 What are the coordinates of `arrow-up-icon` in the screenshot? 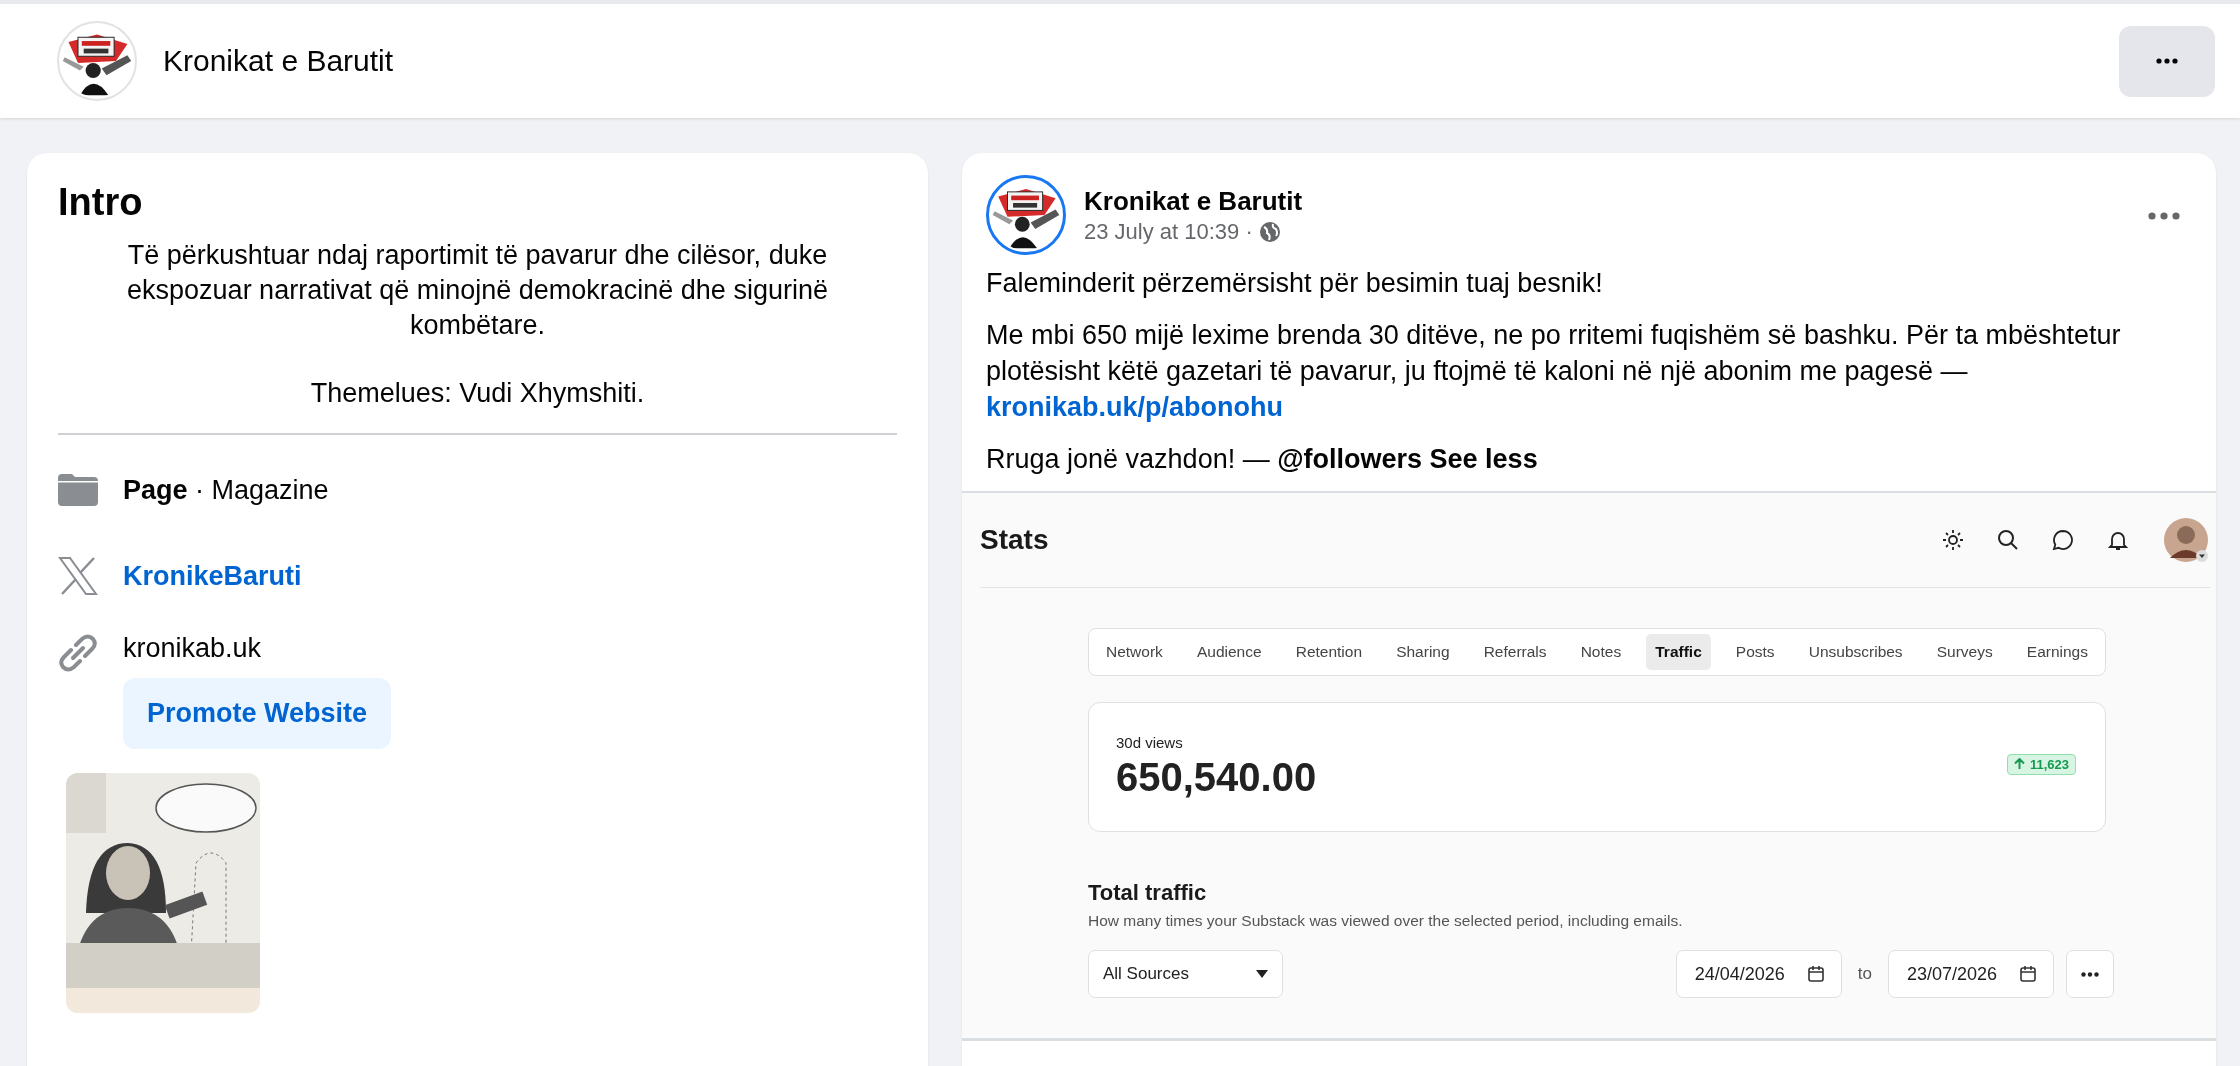 It's located at (2019, 764).